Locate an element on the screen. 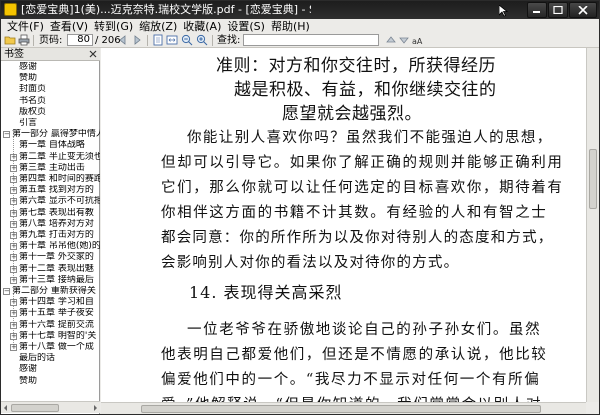 This screenshot has width=600, height=415. body-line: 但却可以引导它。如果你了解正确的规则并能够正确利用 is located at coordinates (362, 163).